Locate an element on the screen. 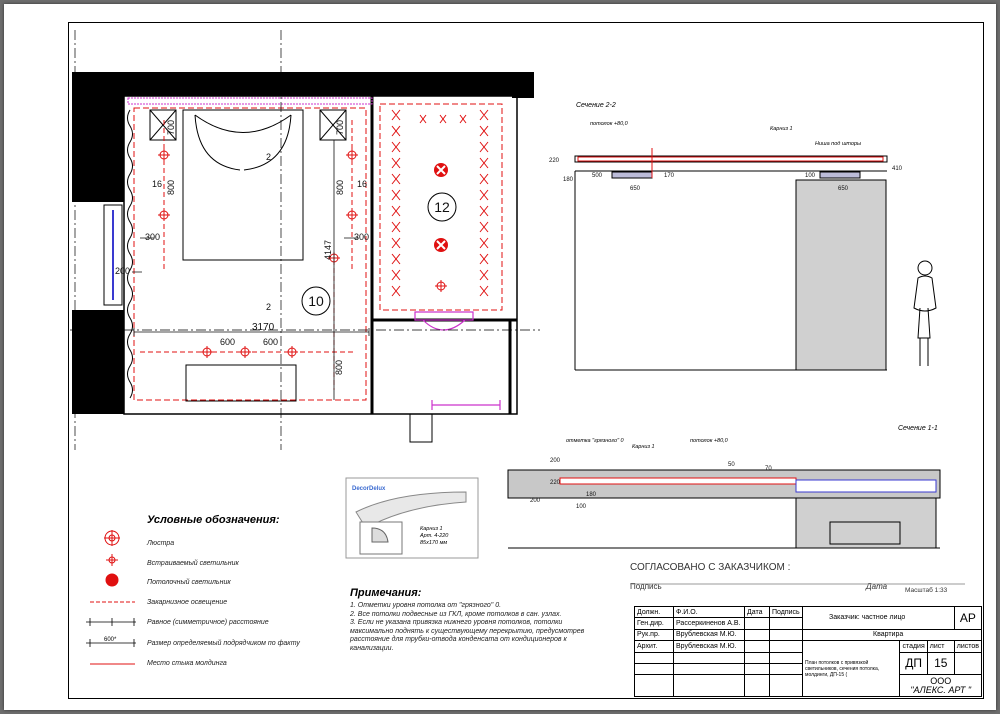 This screenshot has height=714, width=1000. s1-dim: 220 is located at coordinates (555, 483).